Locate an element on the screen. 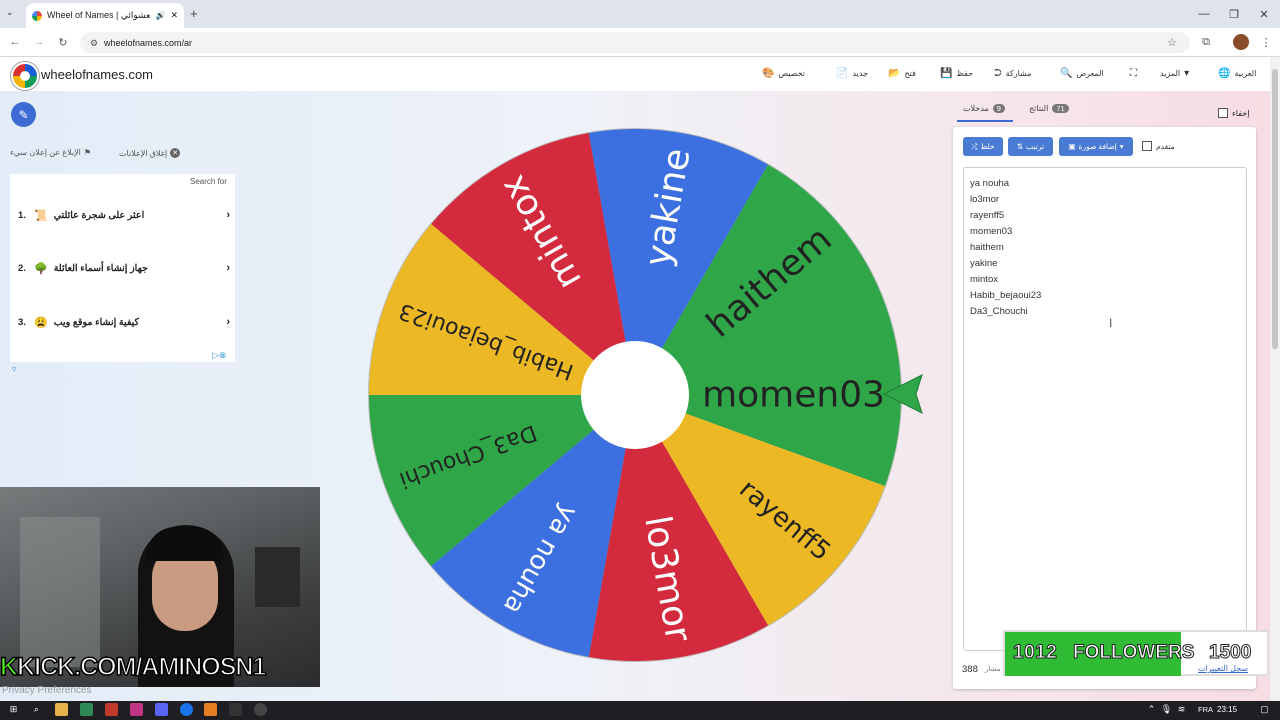 The image size is (1280, 720). tab-entries-label: مدخلات is located at coordinates (976, 108).